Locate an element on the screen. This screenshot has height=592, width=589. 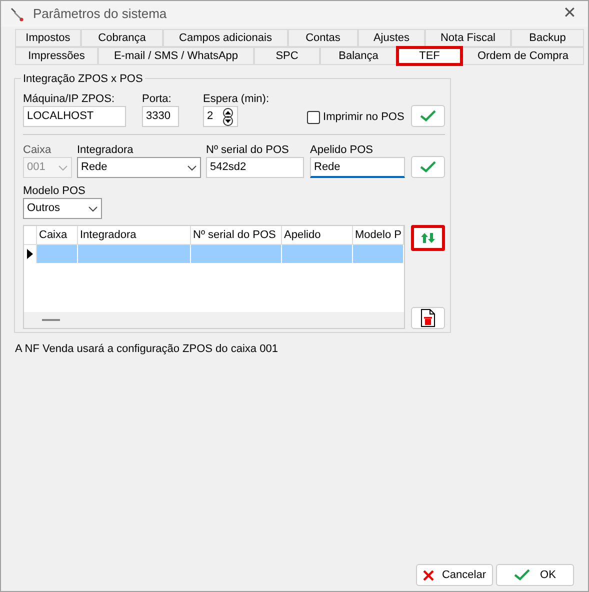
dropdown: Outros is located at coordinates (62, 208).